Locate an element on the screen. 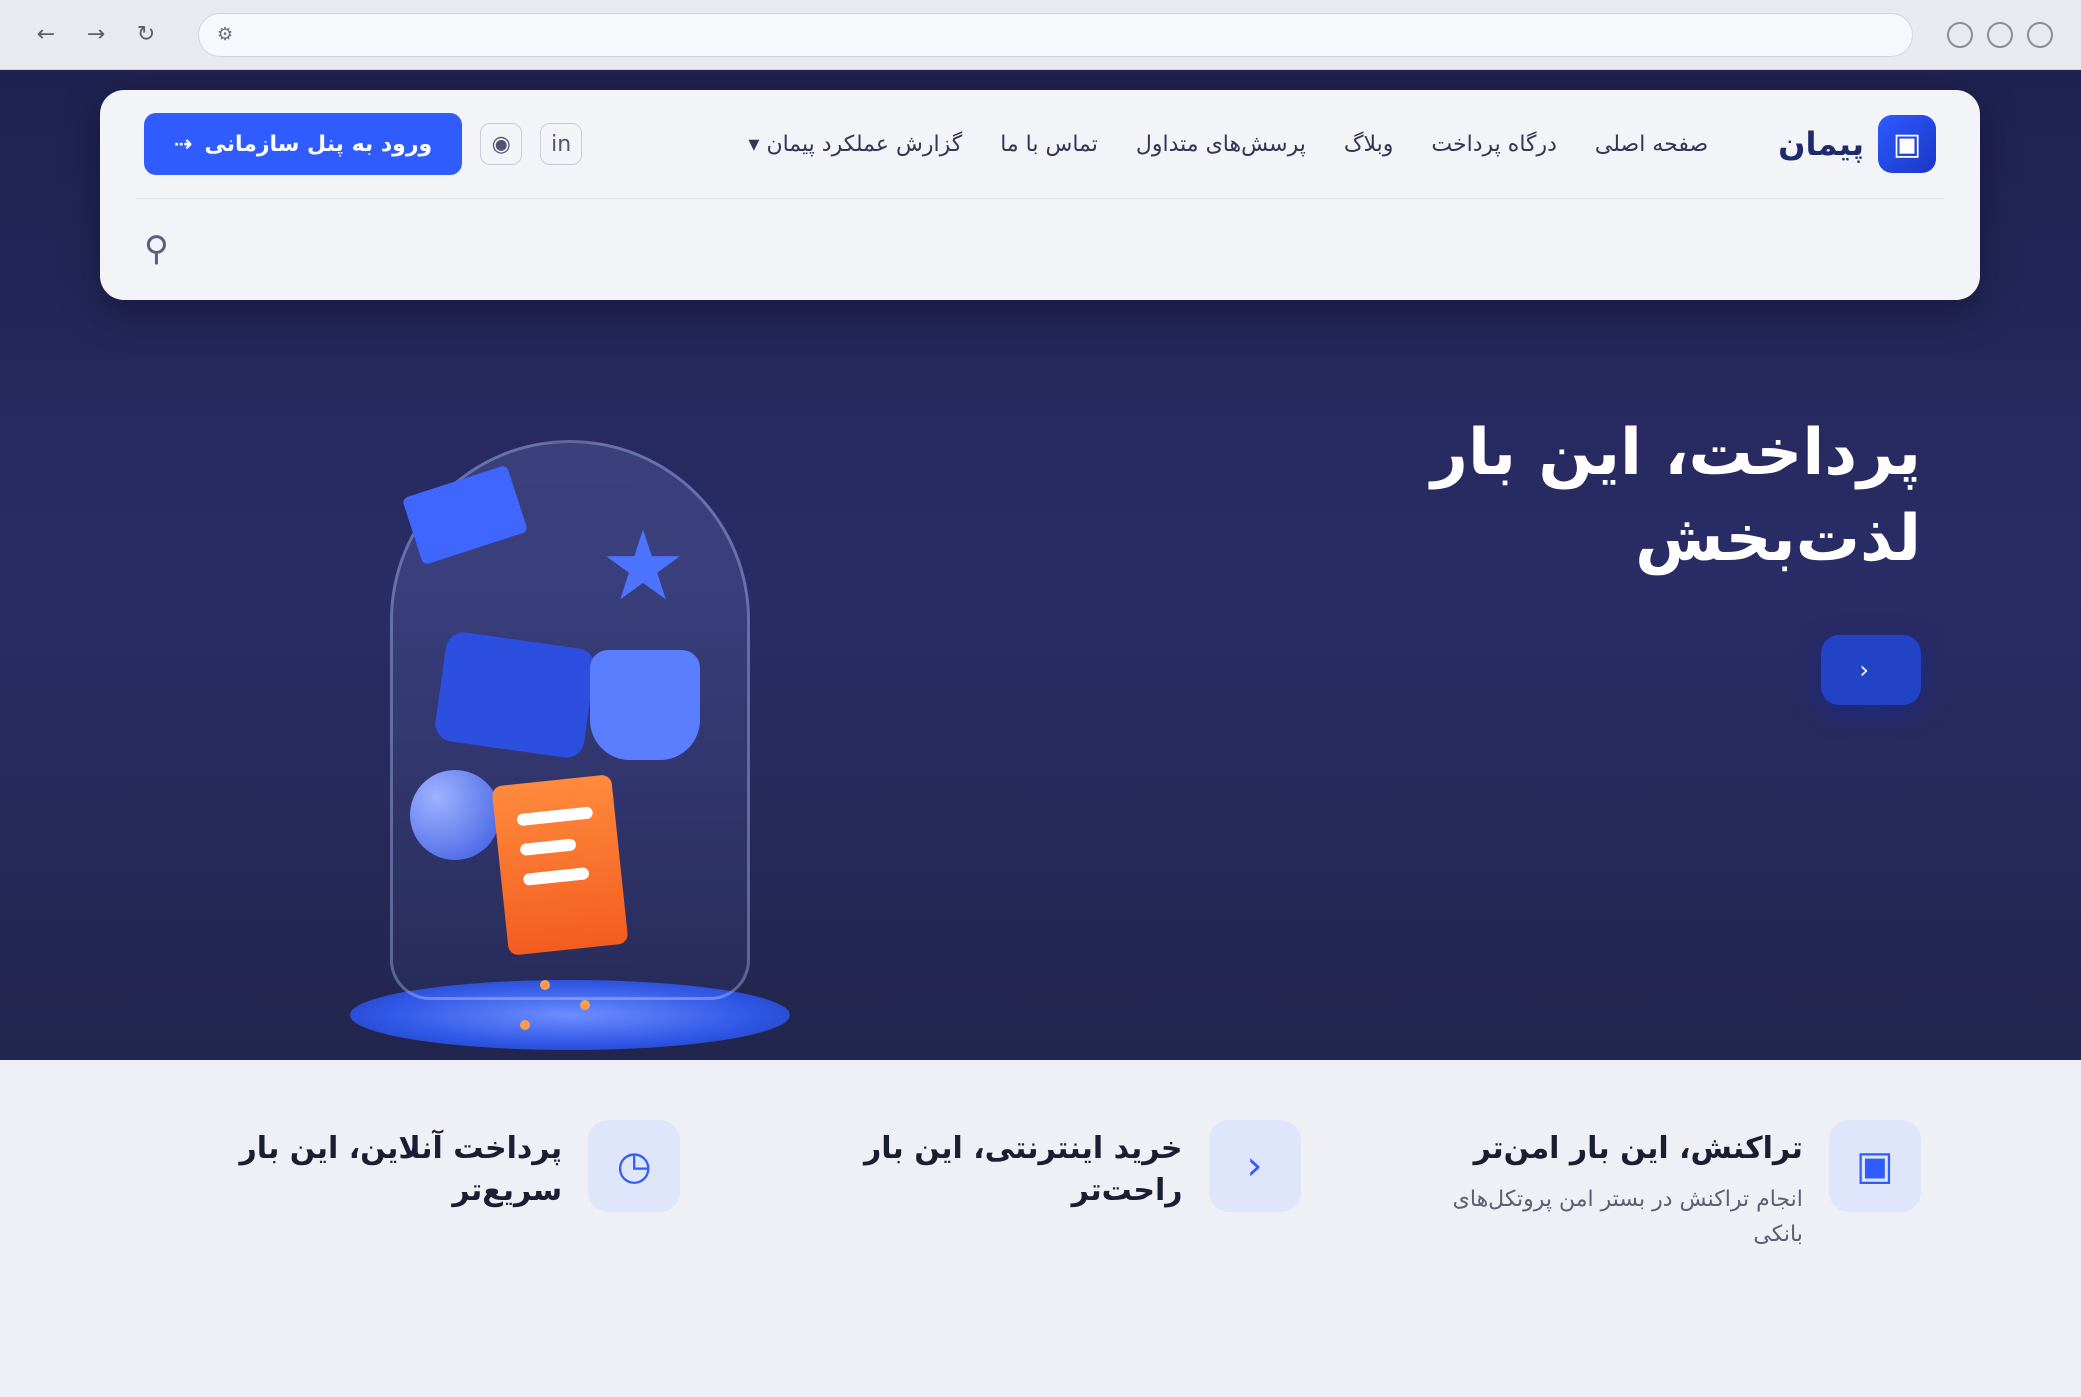  chevron-left-icon: ‹ is located at coordinates (1254, 1166).